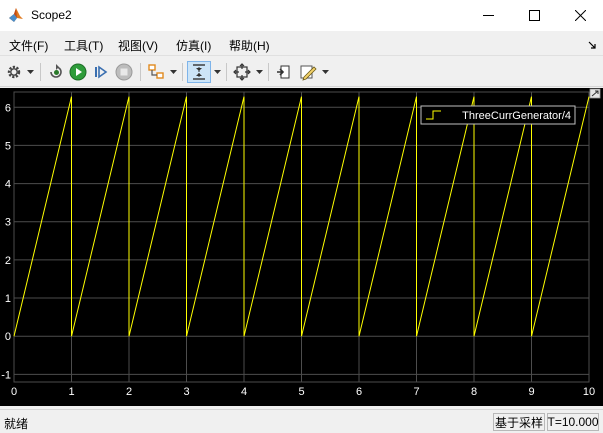 Image resolution: width=603 pixels, height=433 pixels. Describe the element at coordinates (531, 392) in the screenshot. I see `x-tick-label: 9` at that location.